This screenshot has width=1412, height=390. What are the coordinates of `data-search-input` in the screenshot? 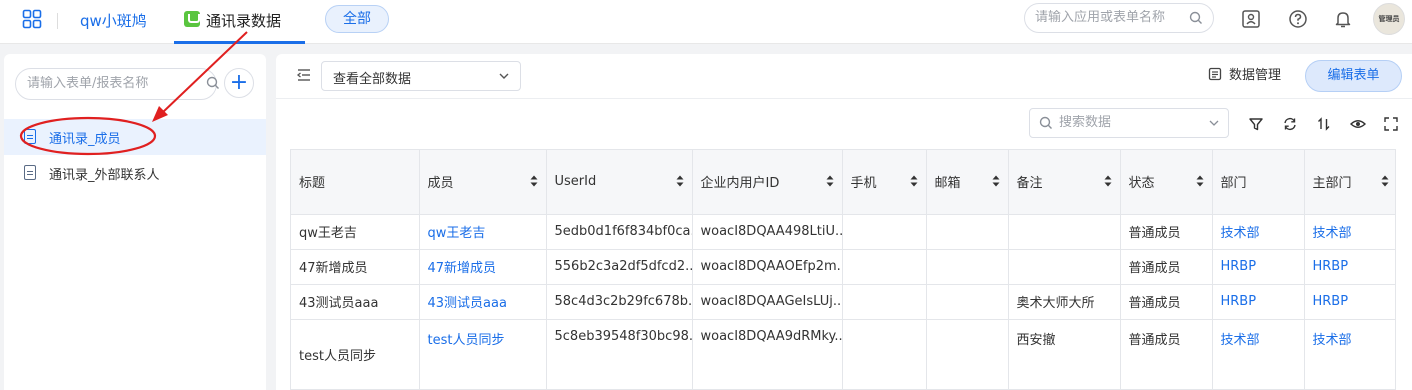 It's located at (1129, 122).